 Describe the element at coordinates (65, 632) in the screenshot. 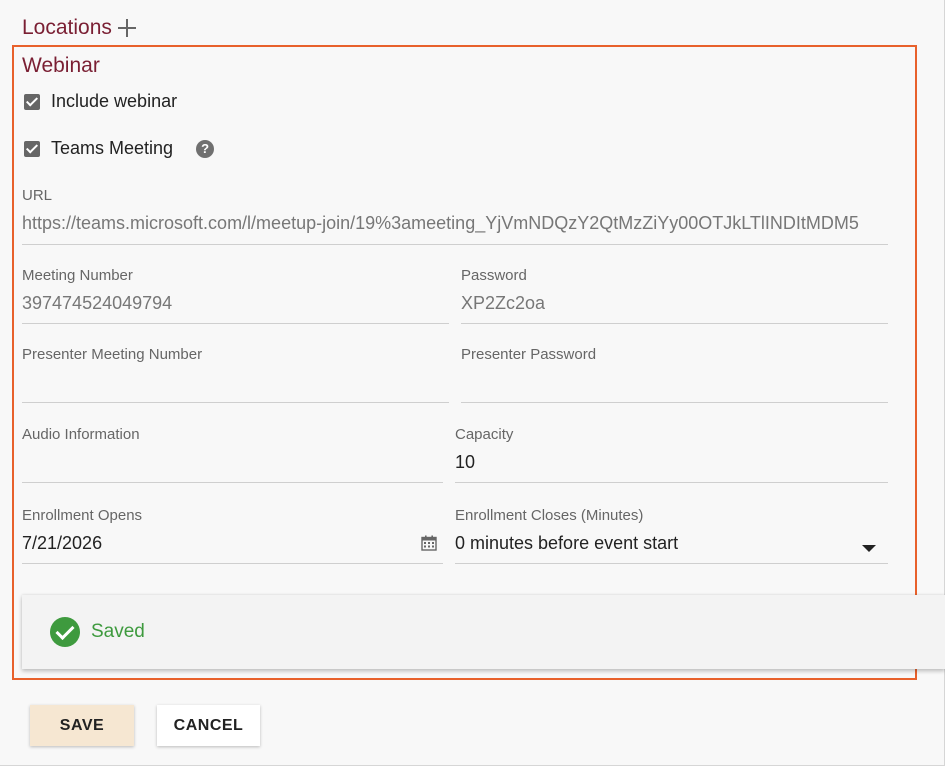

I see `check-circle-icon` at that location.